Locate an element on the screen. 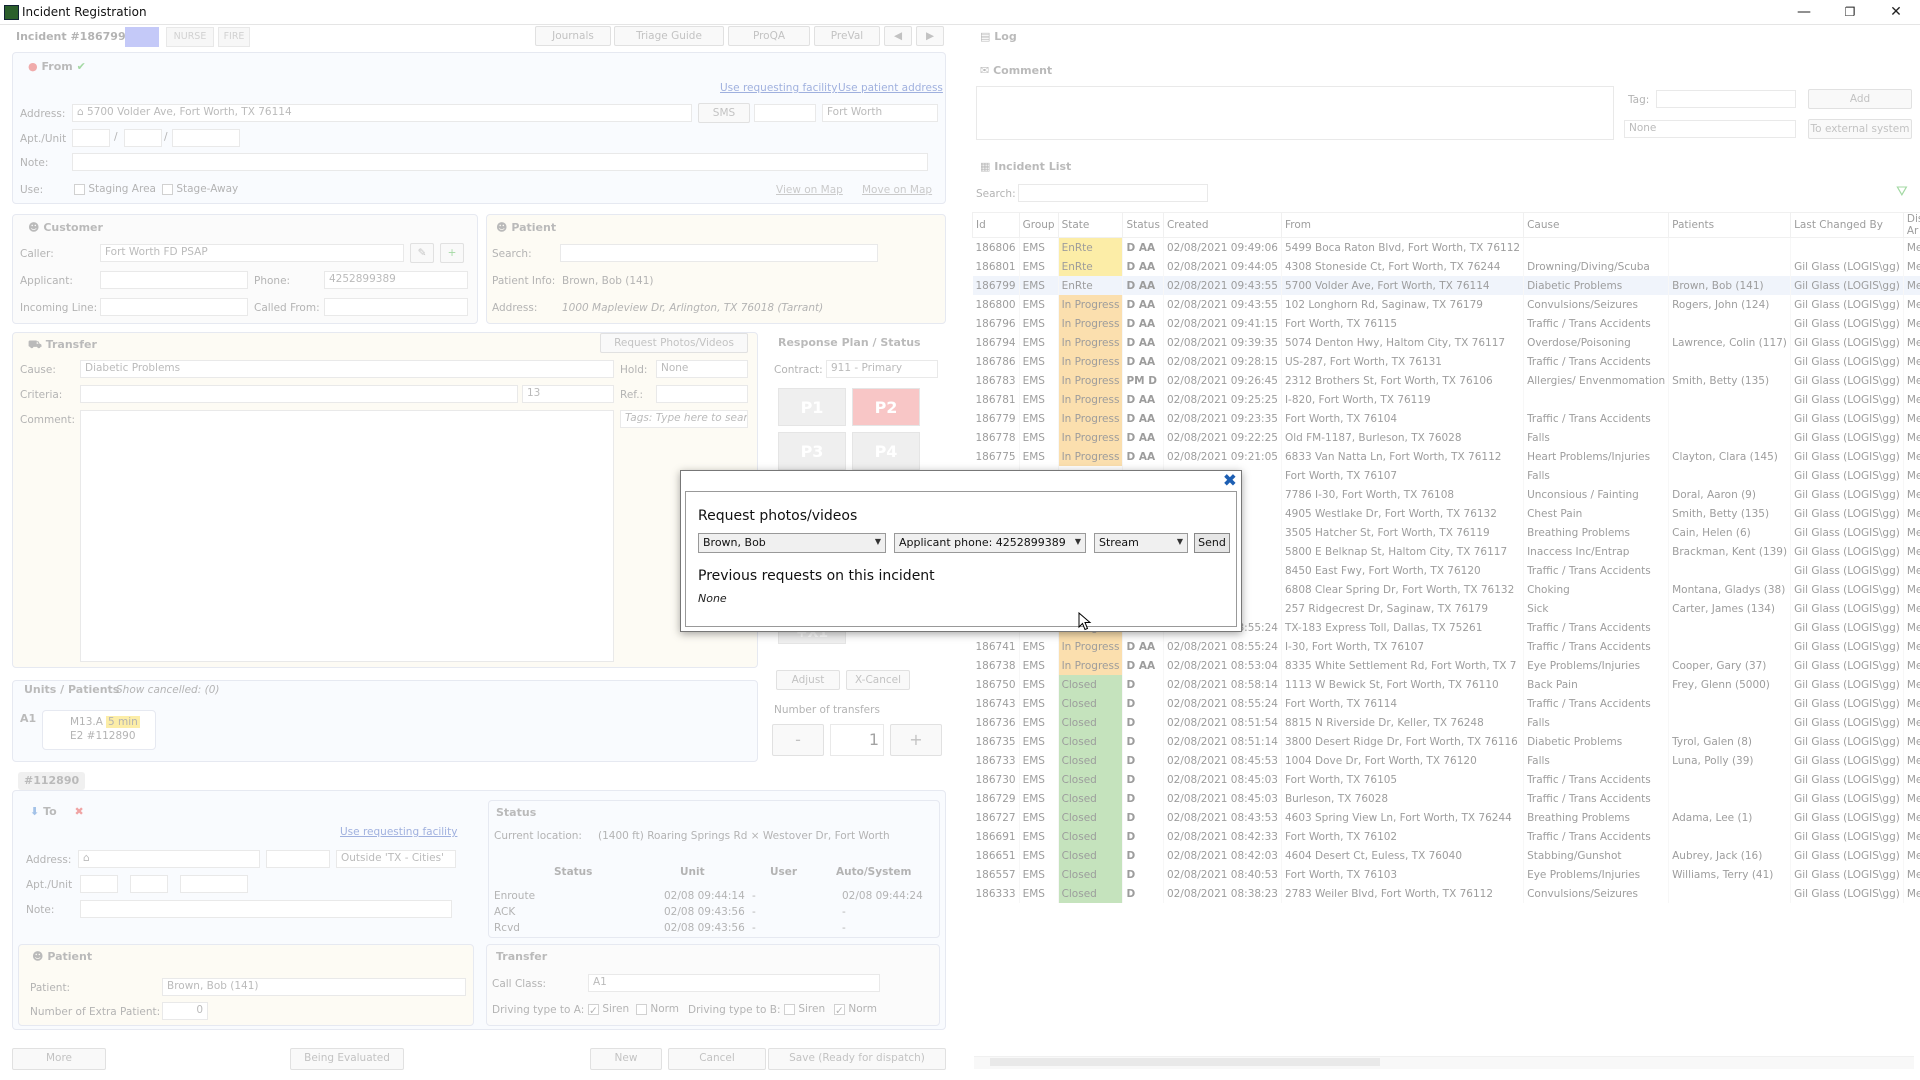 This screenshot has width=1920, height=1080. called-from-input is located at coordinates (396, 307).